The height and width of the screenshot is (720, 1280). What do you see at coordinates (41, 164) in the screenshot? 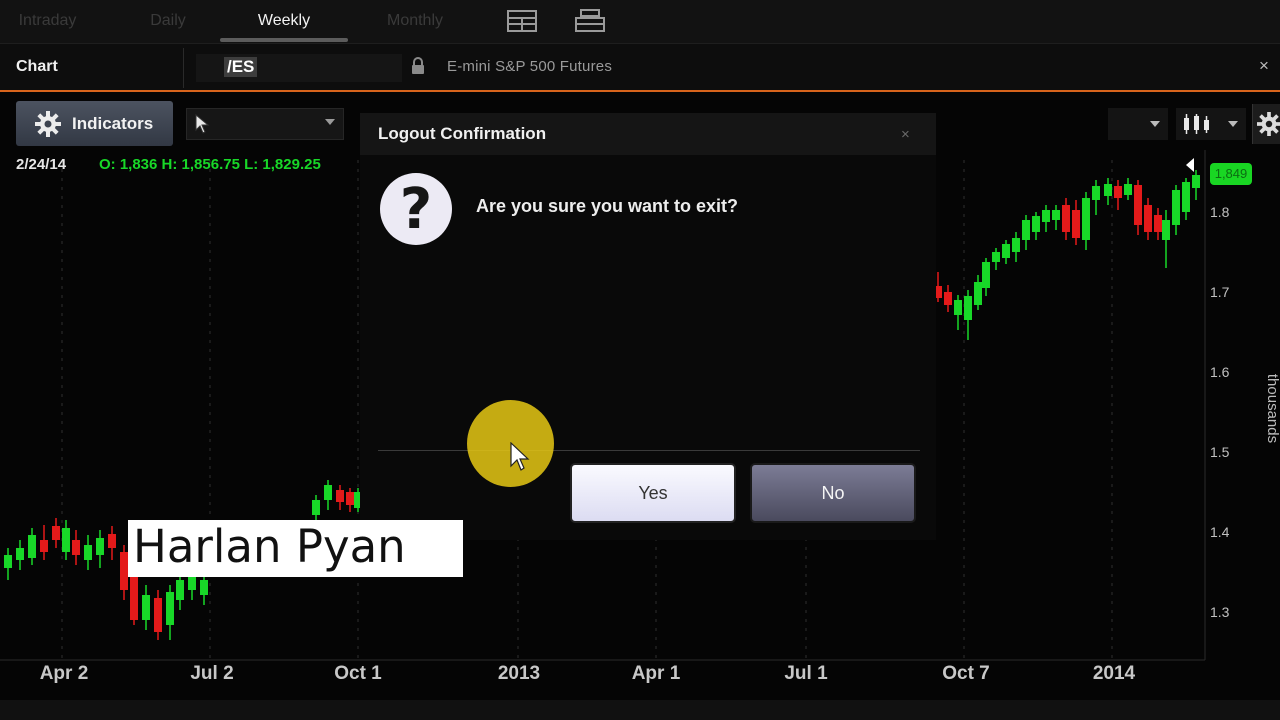
I see `ohlc-date: 2/24/14` at bounding box center [41, 164].